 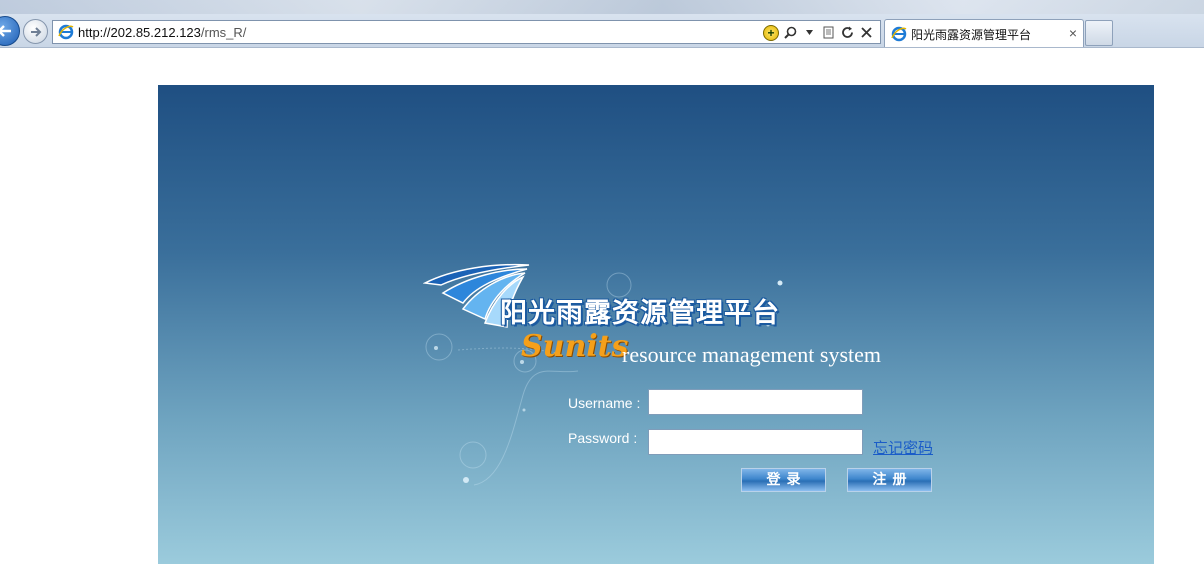 I want to click on refresh-icon, so click(x=847, y=32).